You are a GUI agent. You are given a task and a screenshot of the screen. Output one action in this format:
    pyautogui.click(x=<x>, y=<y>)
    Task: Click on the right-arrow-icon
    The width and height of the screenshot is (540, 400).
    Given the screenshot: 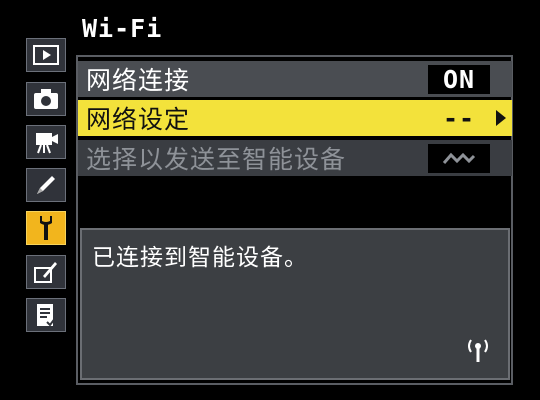 What is the action you would take?
    pyautogui.click(x=501, y=118)
    